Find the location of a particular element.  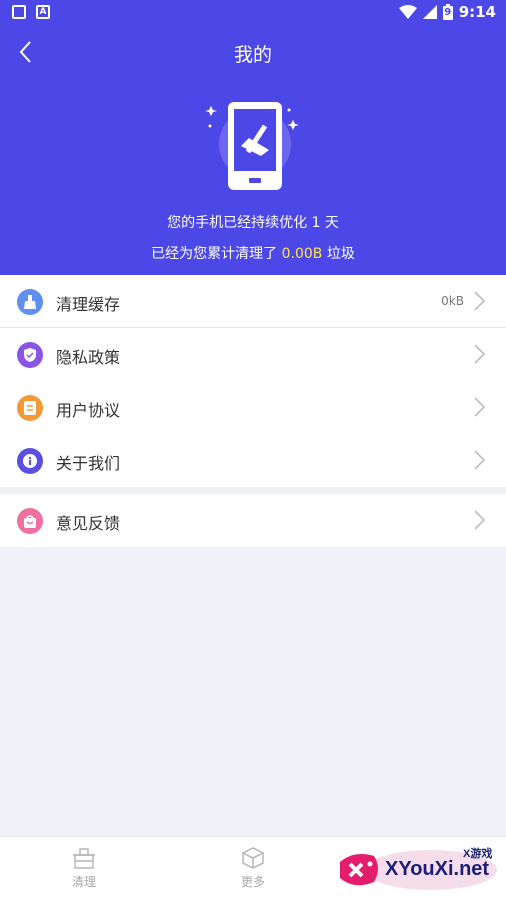

battery-level: 9 is located at coordinates (448, 12).